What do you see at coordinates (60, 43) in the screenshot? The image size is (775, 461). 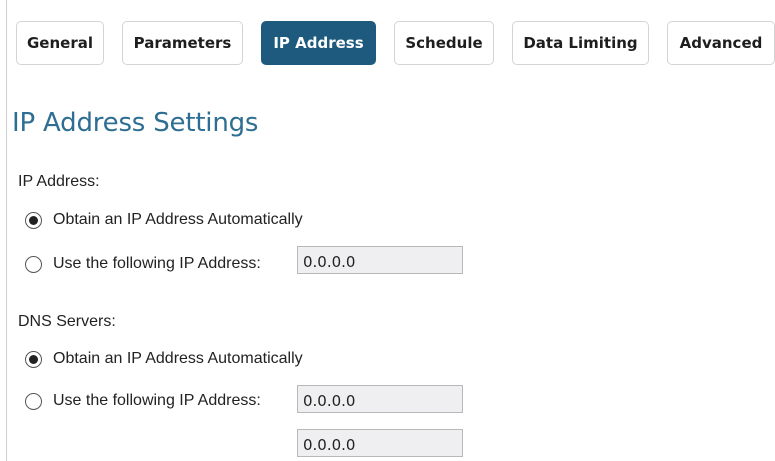 I see `tab-general: General` at bounding box center [60, 43].